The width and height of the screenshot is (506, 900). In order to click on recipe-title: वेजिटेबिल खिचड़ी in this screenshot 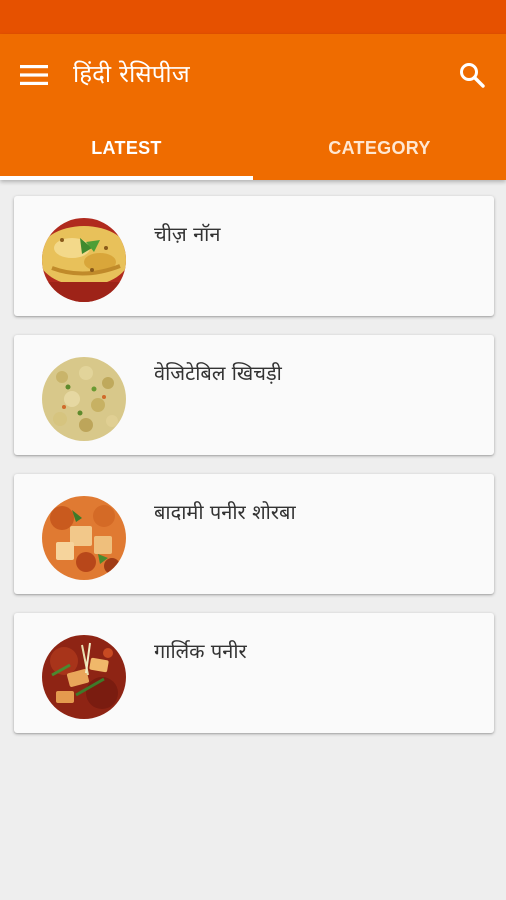, I will do `click(218, 373)`.